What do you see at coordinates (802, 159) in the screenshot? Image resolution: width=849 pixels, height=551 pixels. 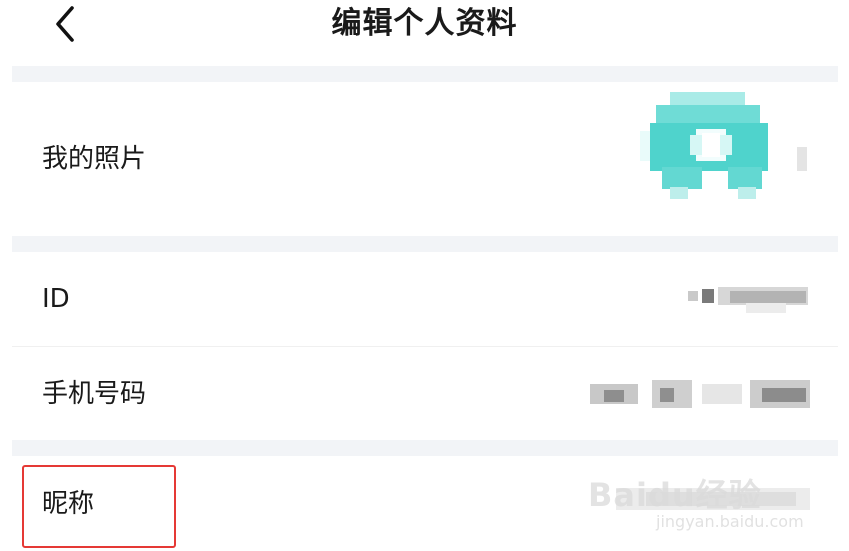 I see `chevron-right-icon` at bounding box center [802, 159].